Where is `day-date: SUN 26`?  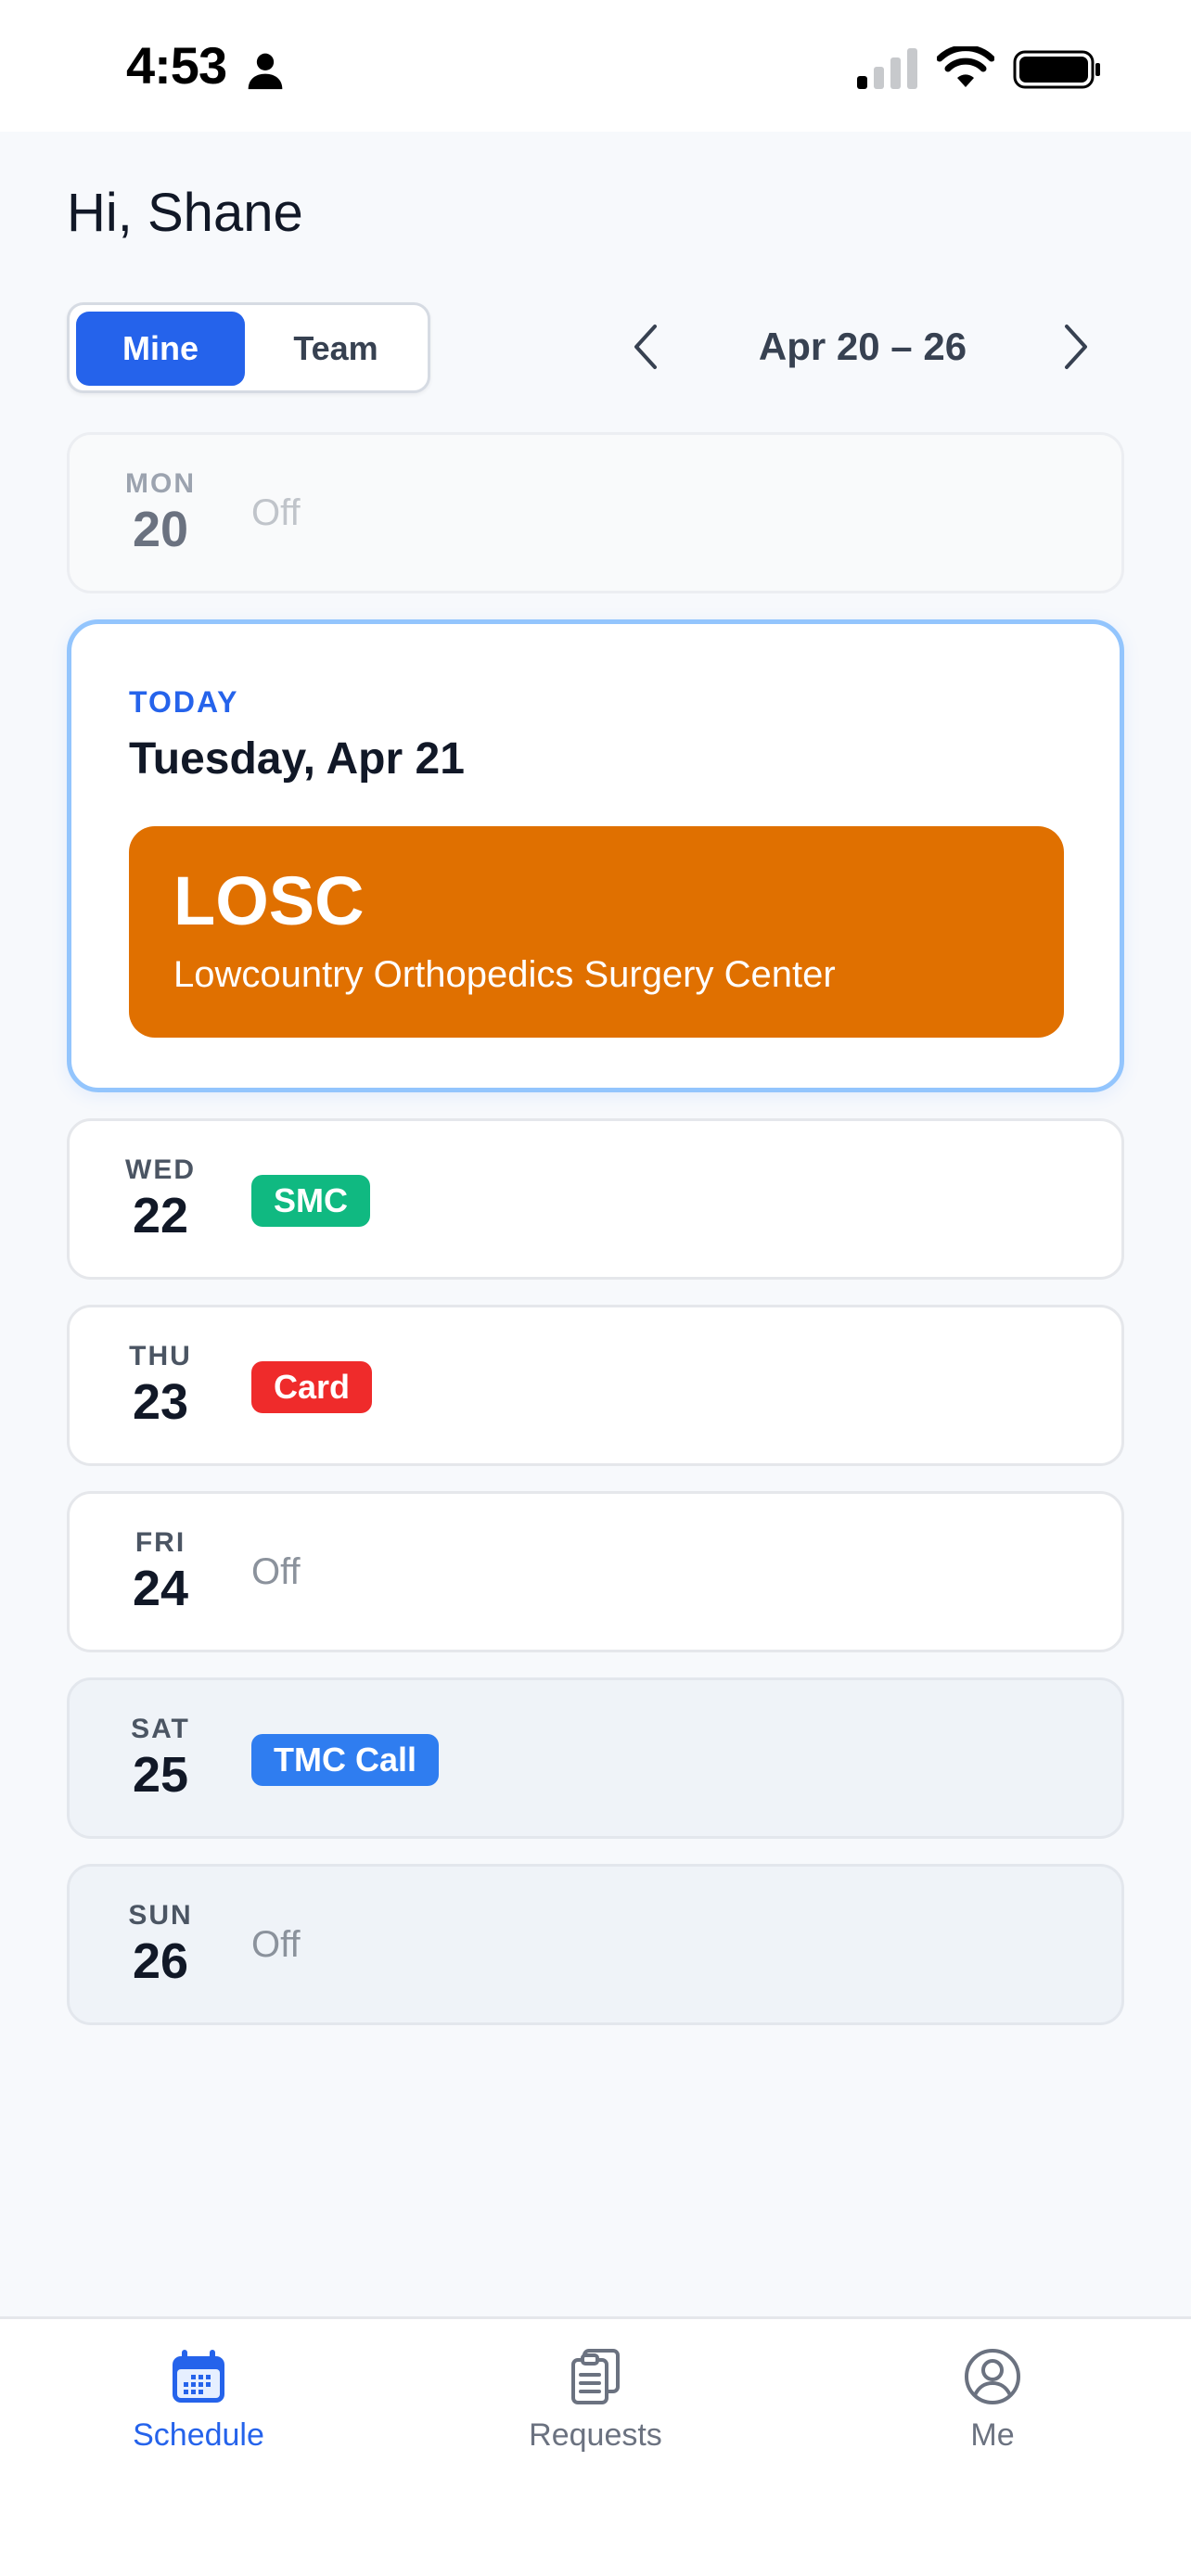
day-date: SUN 26 is located at coordinates (160, 1944).